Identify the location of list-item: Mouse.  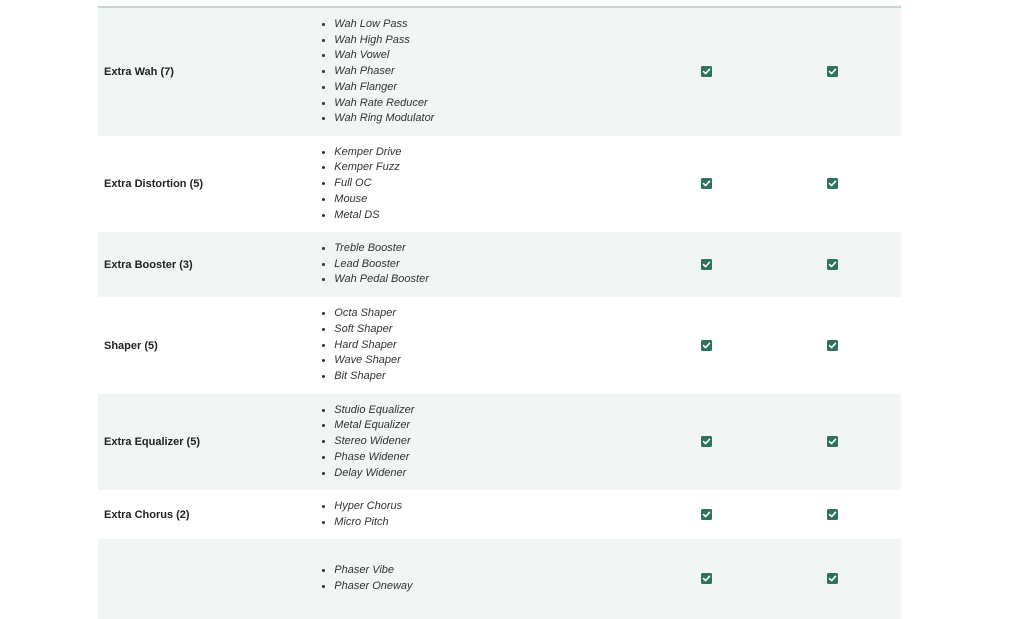
(485, 200).